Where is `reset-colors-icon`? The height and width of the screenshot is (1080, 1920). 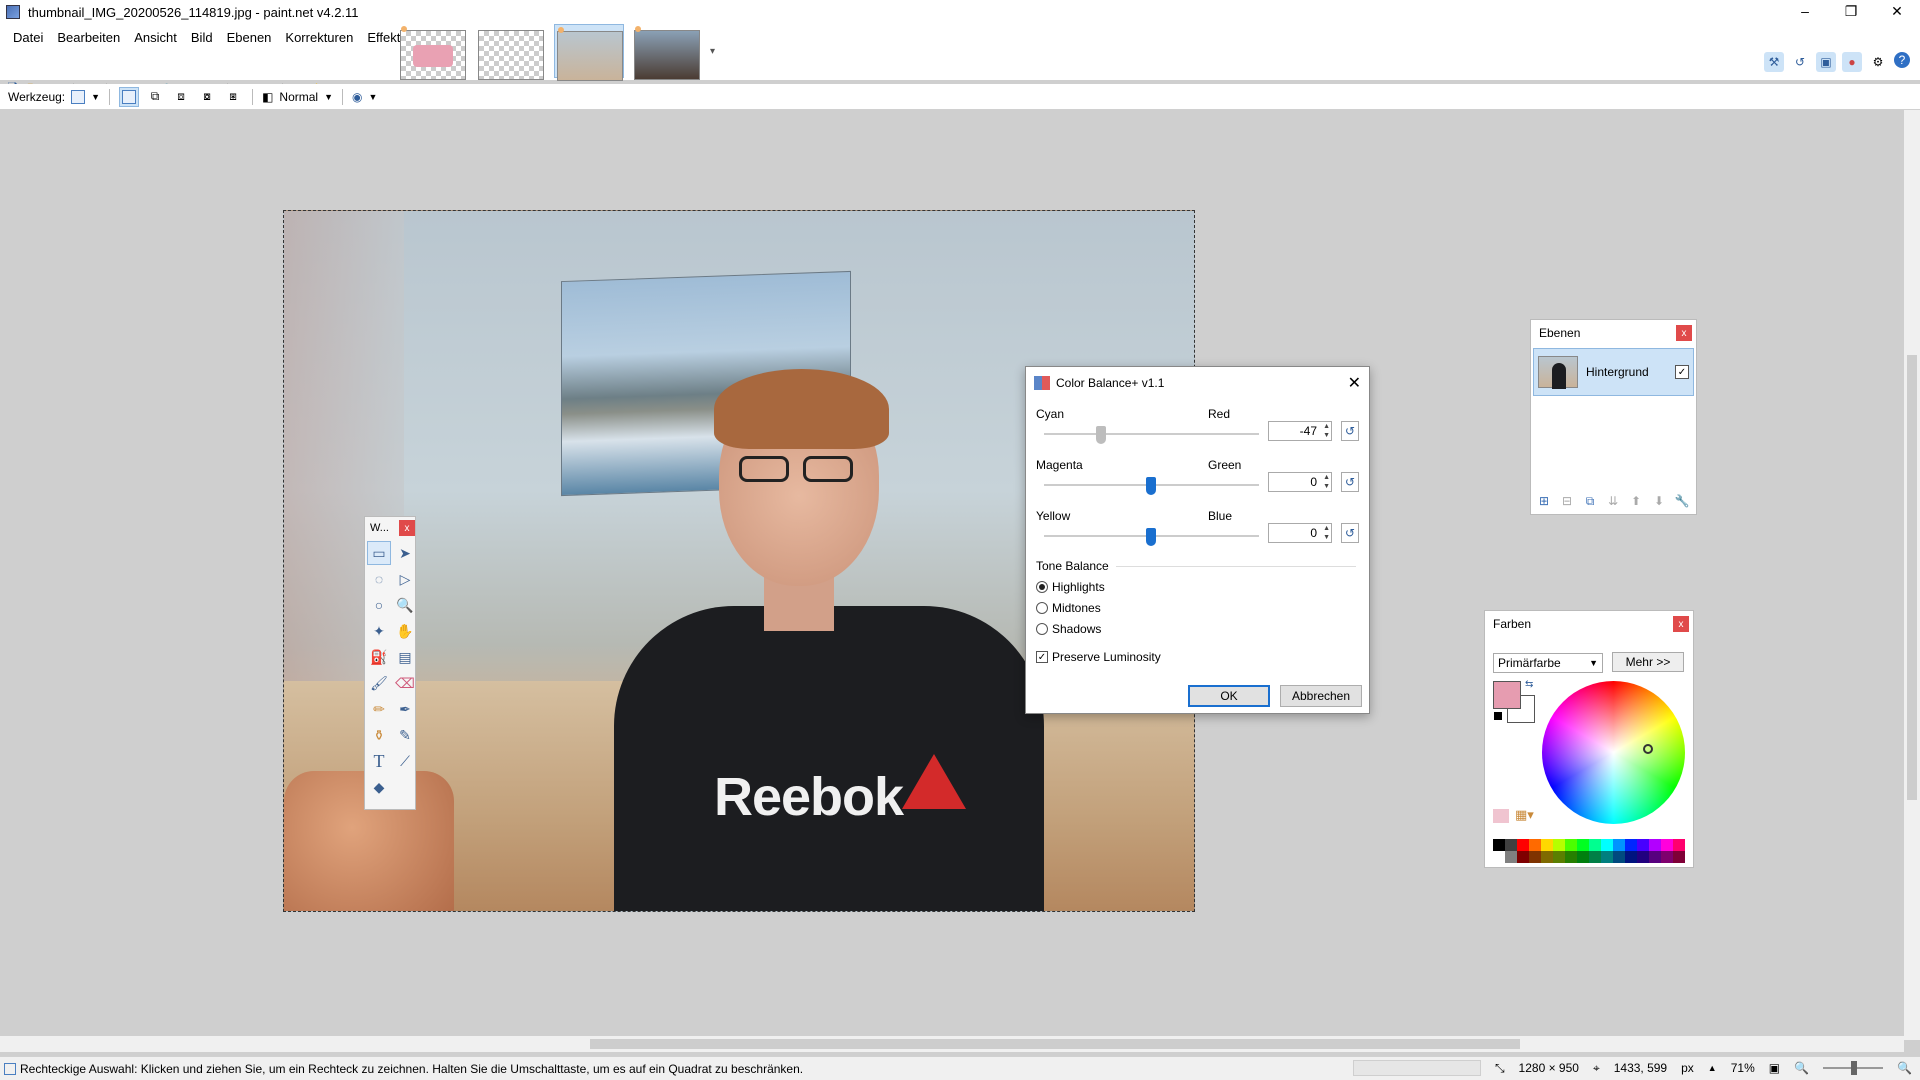 reset-colors-icon is located at coordinates (1498, 716).